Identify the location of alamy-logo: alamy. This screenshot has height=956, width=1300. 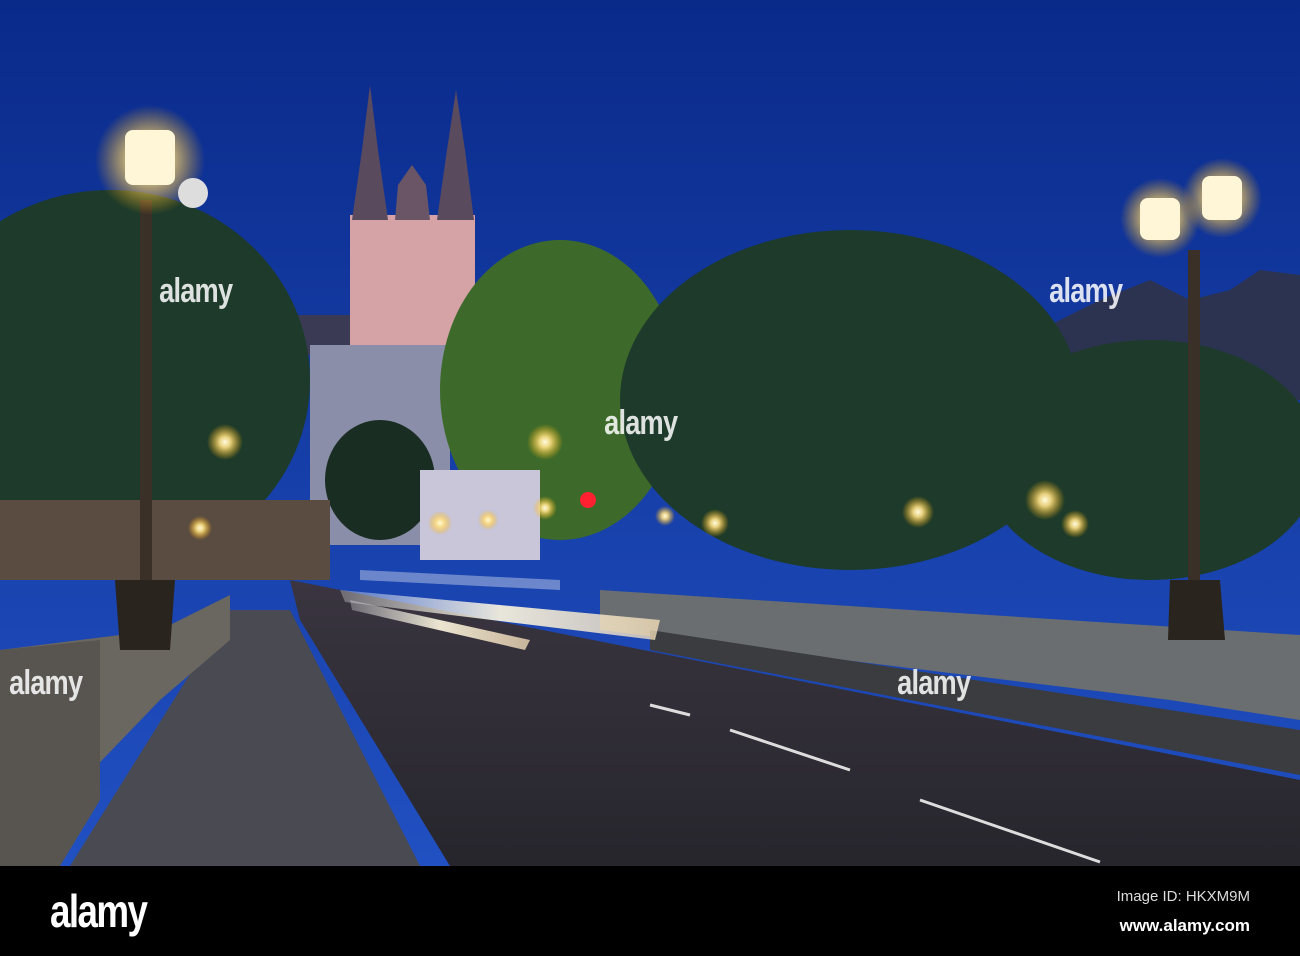
(99, 911).